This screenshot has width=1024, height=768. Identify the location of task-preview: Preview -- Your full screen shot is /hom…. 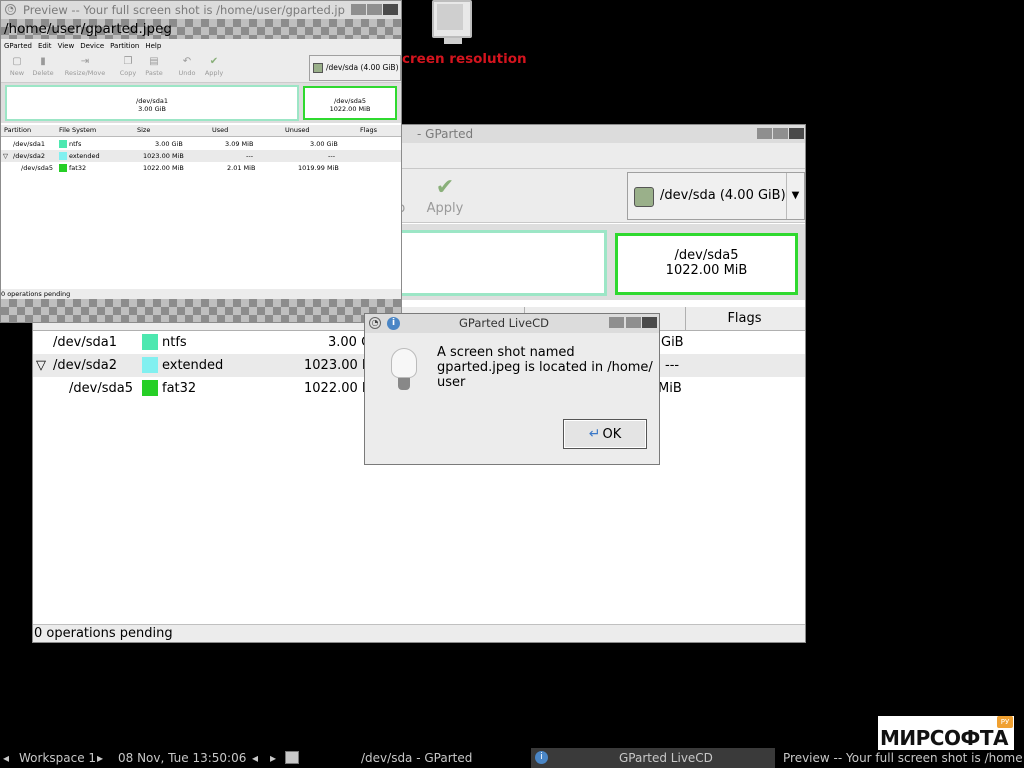
(903, 758).